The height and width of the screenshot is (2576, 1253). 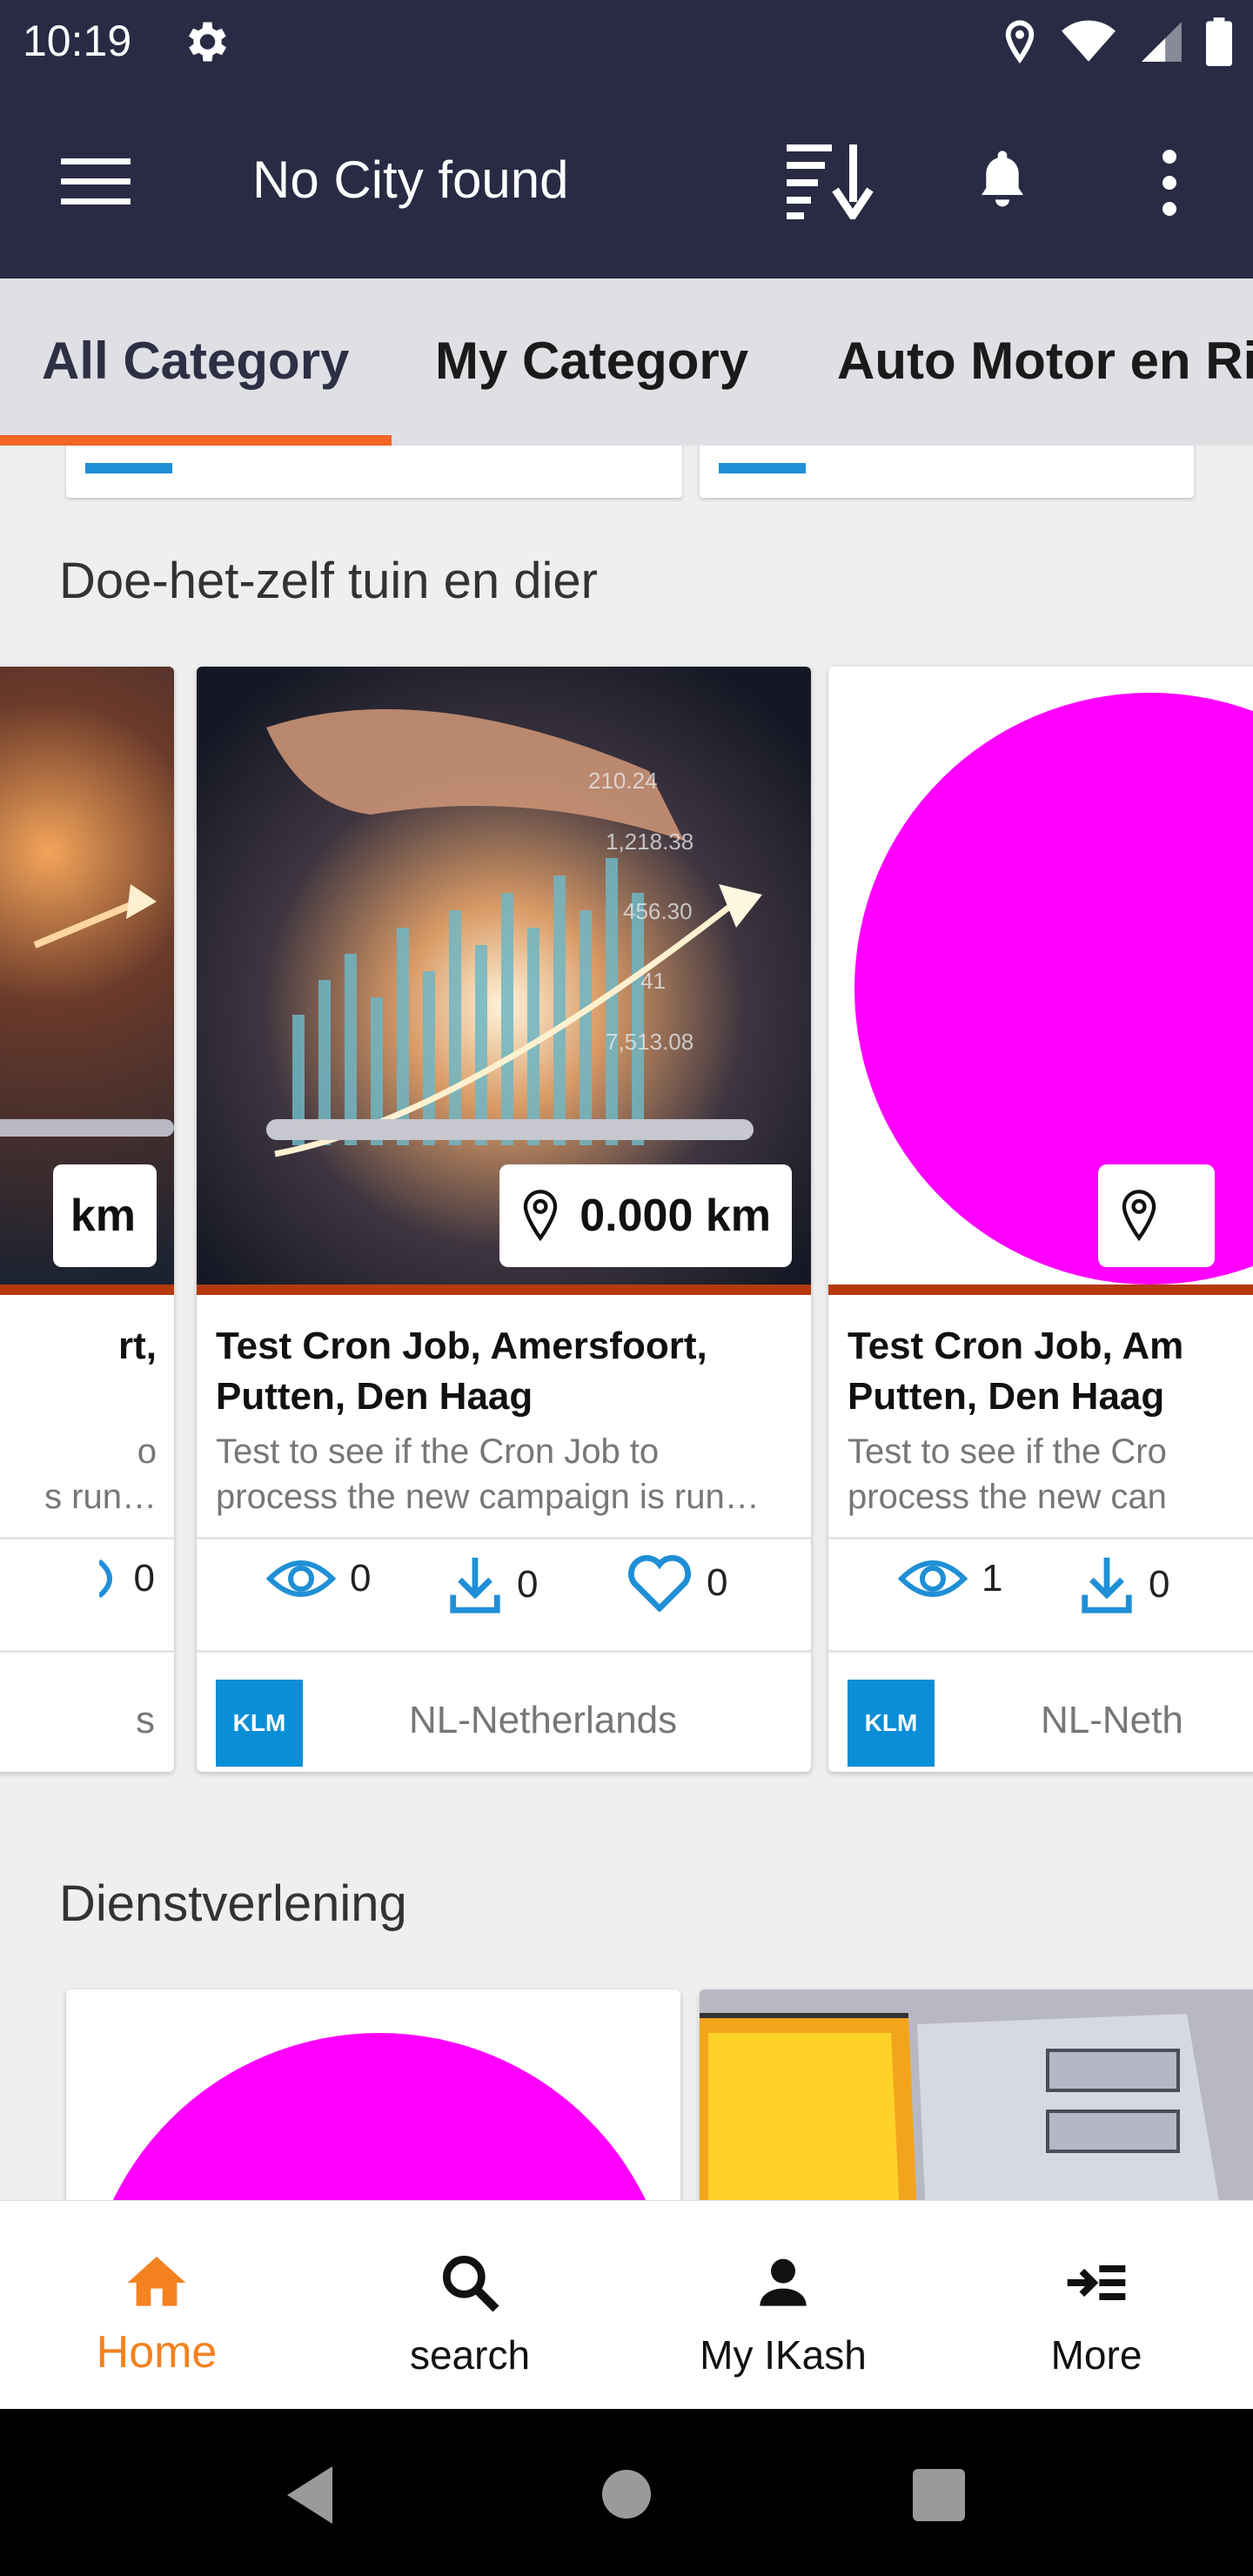 I want to click on nav-label: More, so click(x=1096, y=2355).